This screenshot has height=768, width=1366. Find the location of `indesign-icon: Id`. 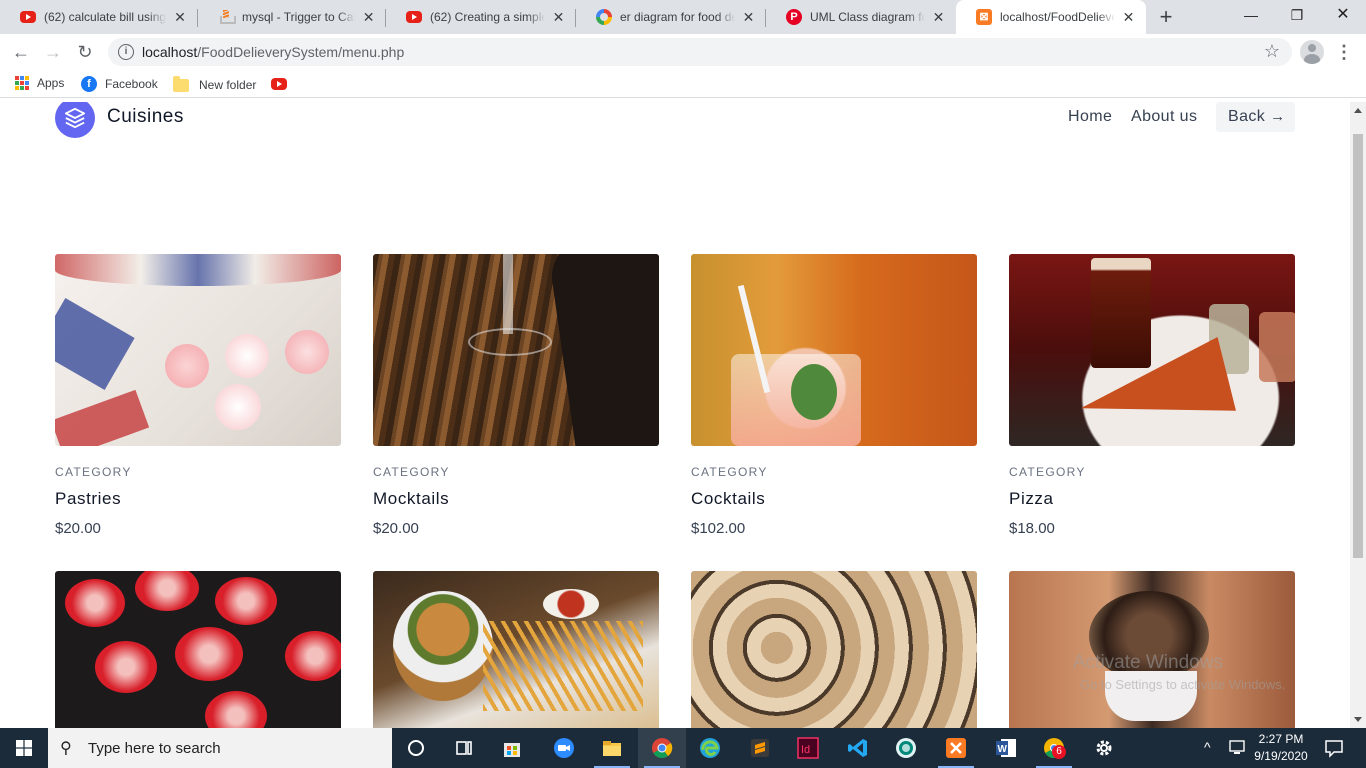

indesign-icon: Id is located at coordinates (808, 748).